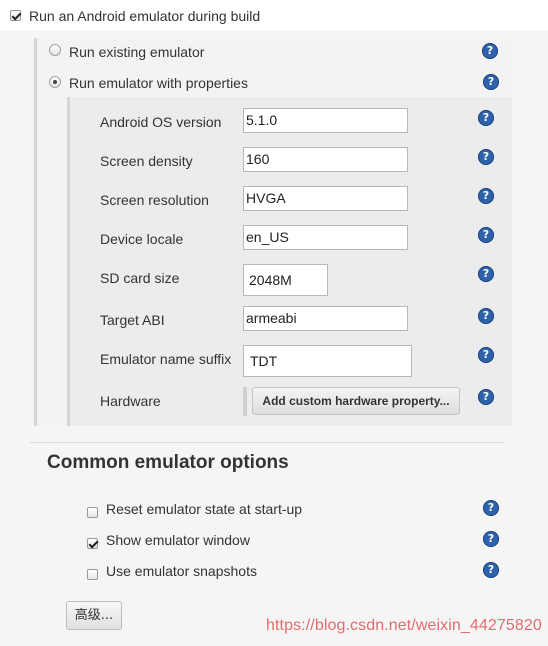 The width and height of the screenshot is (548, 646). What do you see at coordinates (161, 122) in the screenshot?
I see `android-os-version-label: Android OS version` at bounding box center [161, 122].